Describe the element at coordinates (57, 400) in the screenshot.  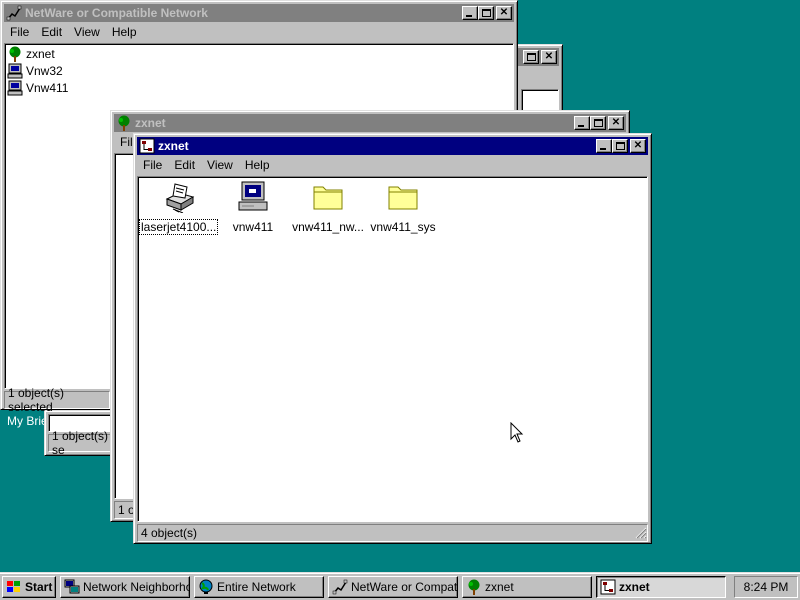
I see `netware-status: 1 object(s) selected` at that location.